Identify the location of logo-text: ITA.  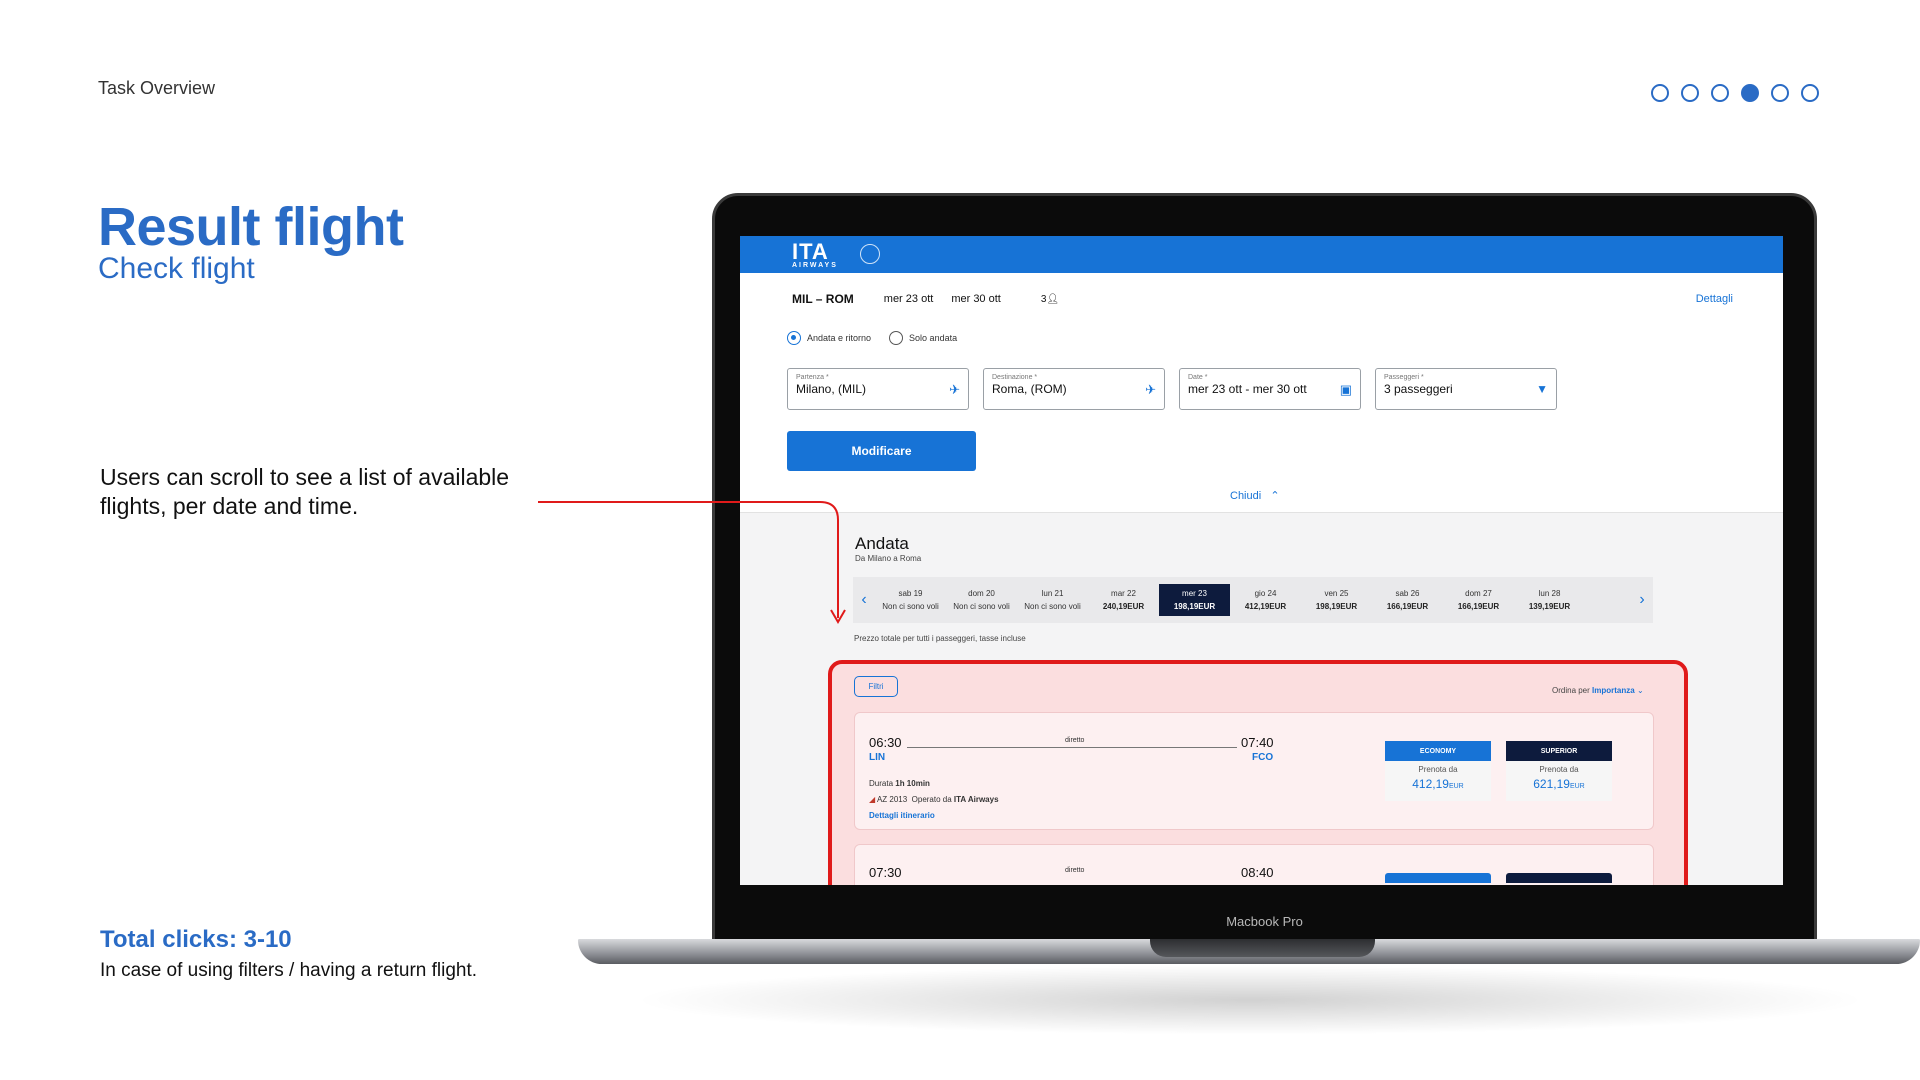
(810, 251).